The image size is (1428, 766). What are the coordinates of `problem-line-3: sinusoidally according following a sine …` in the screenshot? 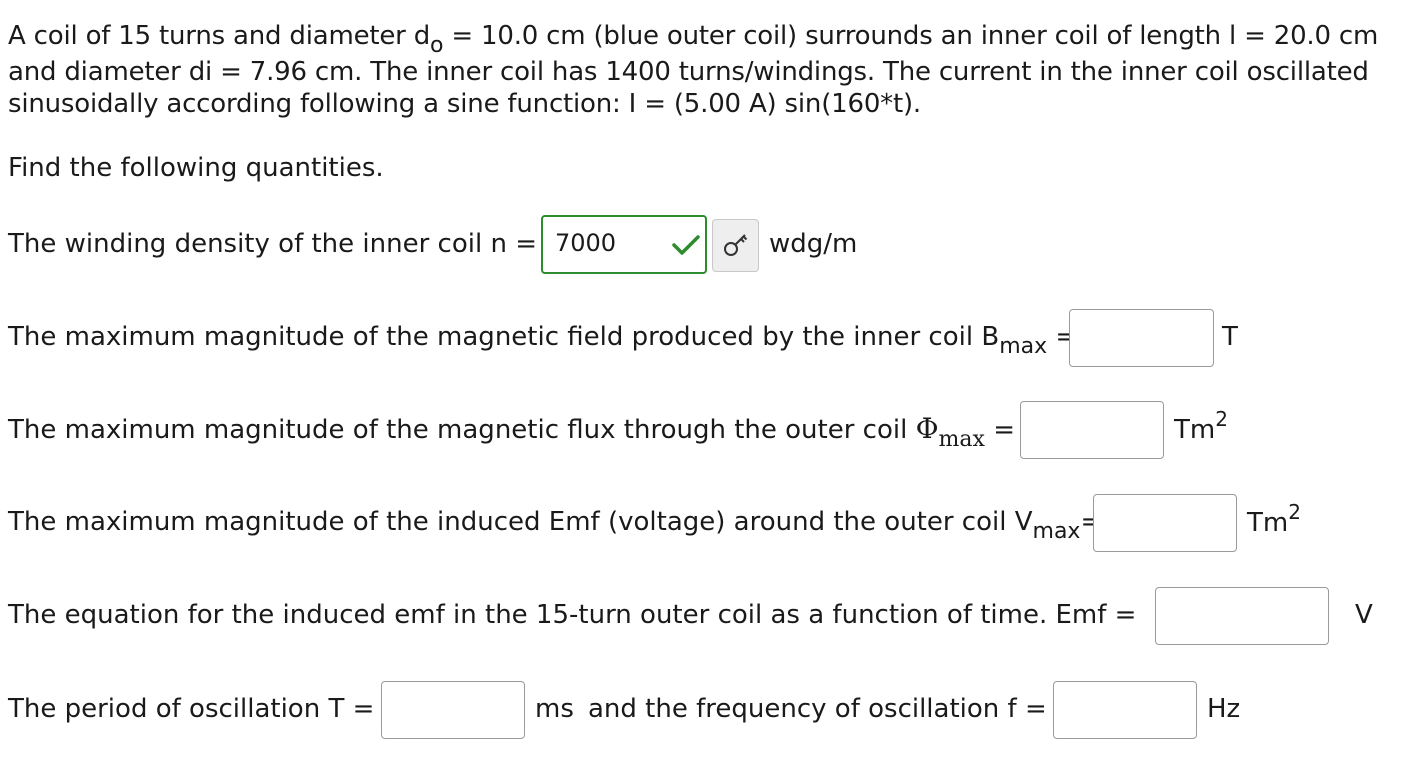 It's located at (464, 104).